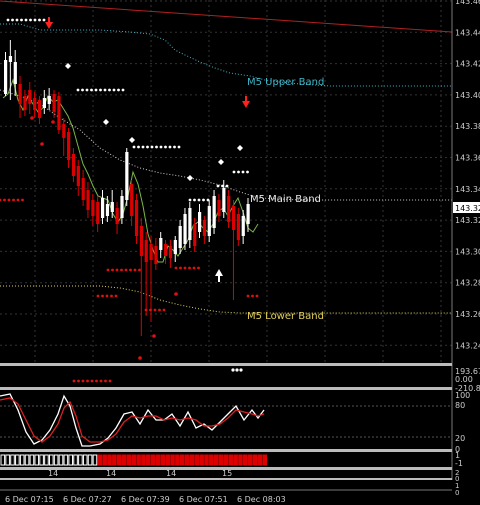  What do you see at coordinates (462, 395) in the screenshot?
I see `stoch-axis-100: 100` at bounding box center [462, 395].